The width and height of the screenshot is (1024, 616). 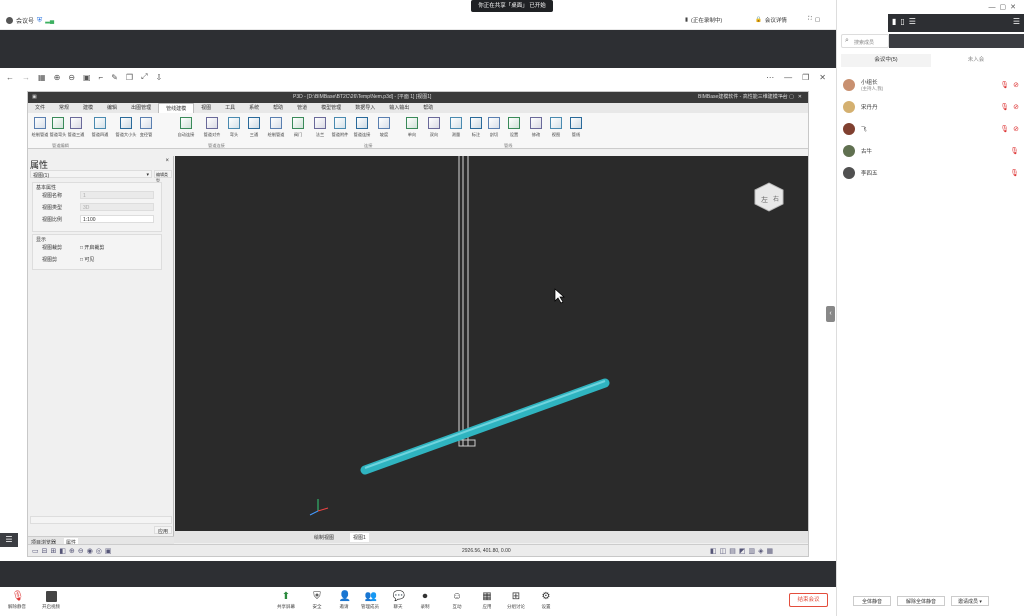 What do you see at coordinates (872, 601) in the screenshot?
I see `mute-all-button: 全体静音` at bounding box center [872, 601].